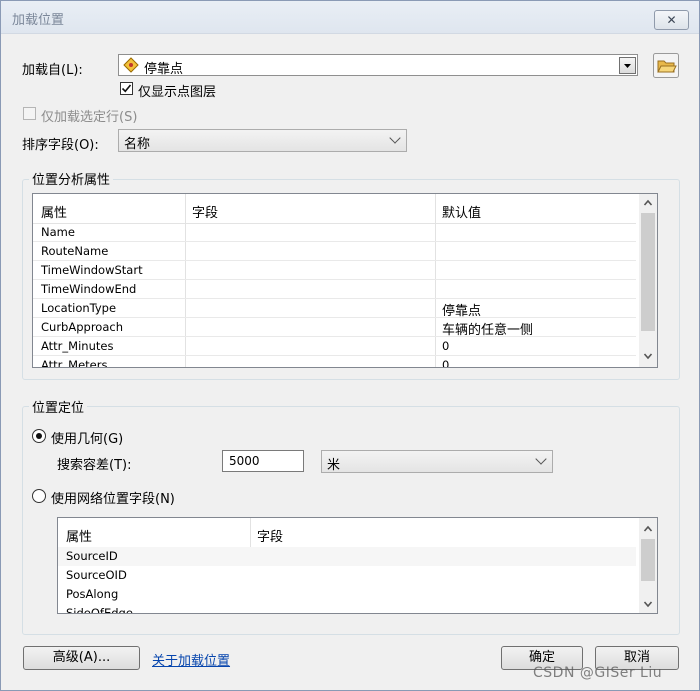  I want to click on positioning-title: 位置定位, so click(58, 406).